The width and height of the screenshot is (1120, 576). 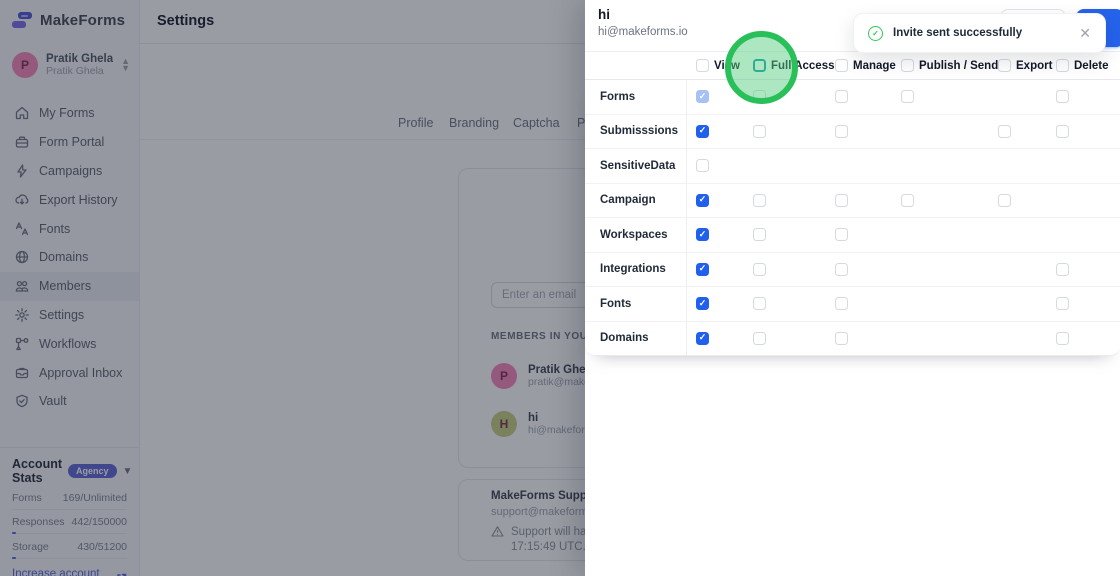 I want to click on row-label: Forms, so click(x=618, y=96).